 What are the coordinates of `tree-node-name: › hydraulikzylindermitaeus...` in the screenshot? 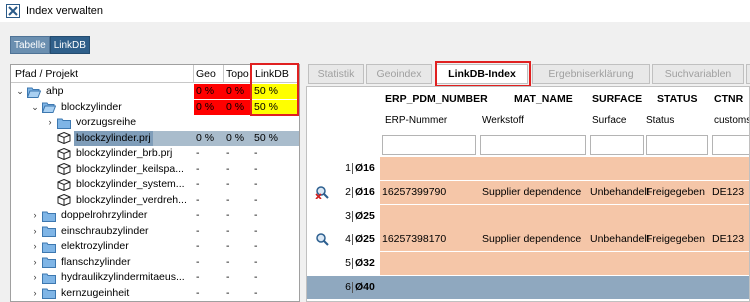 It's located at (108, 277).